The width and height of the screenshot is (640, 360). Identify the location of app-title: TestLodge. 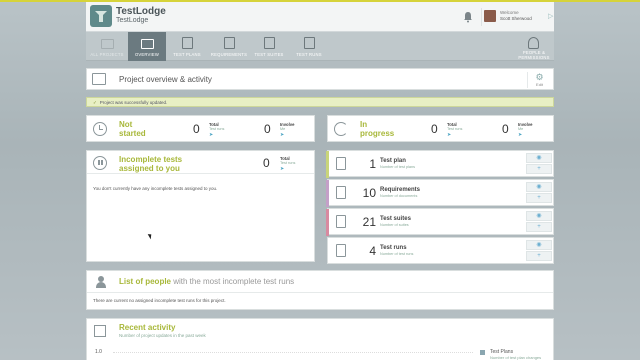
(141, 11).